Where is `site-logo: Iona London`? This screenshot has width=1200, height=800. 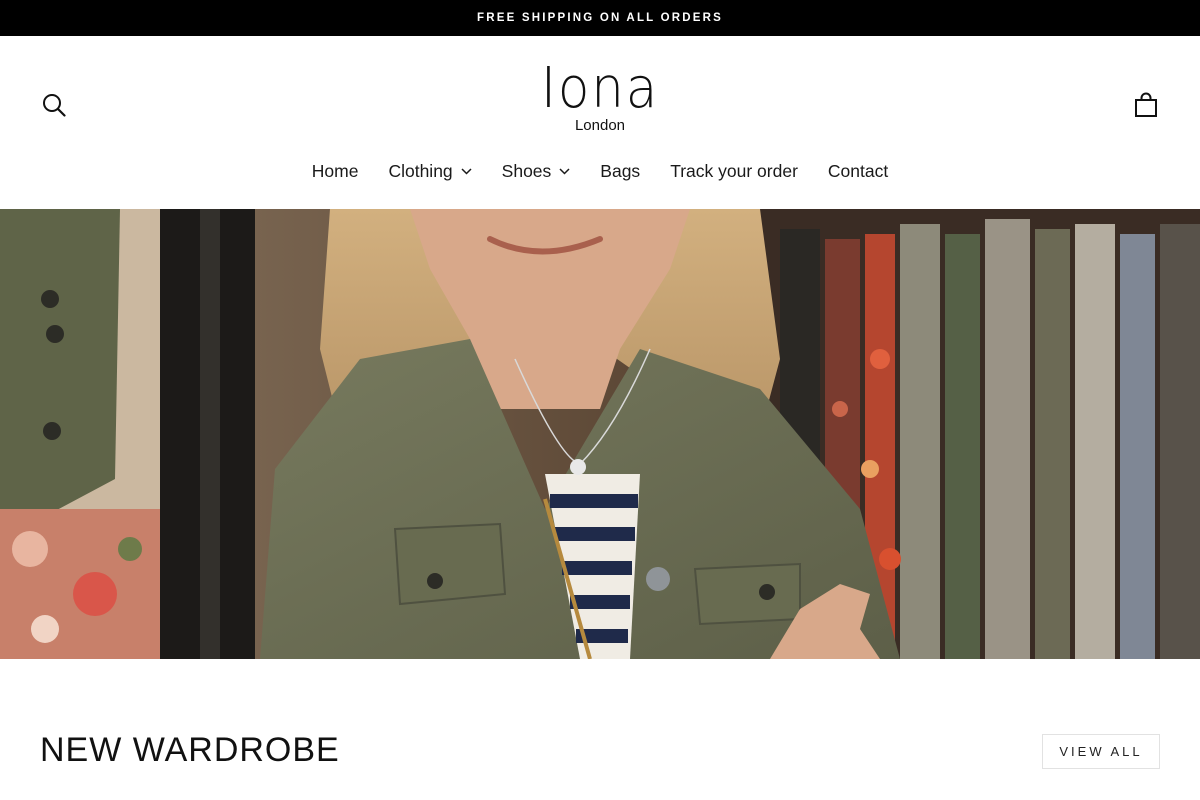 site-logo: Iona London is located at coordinates (600, 98).